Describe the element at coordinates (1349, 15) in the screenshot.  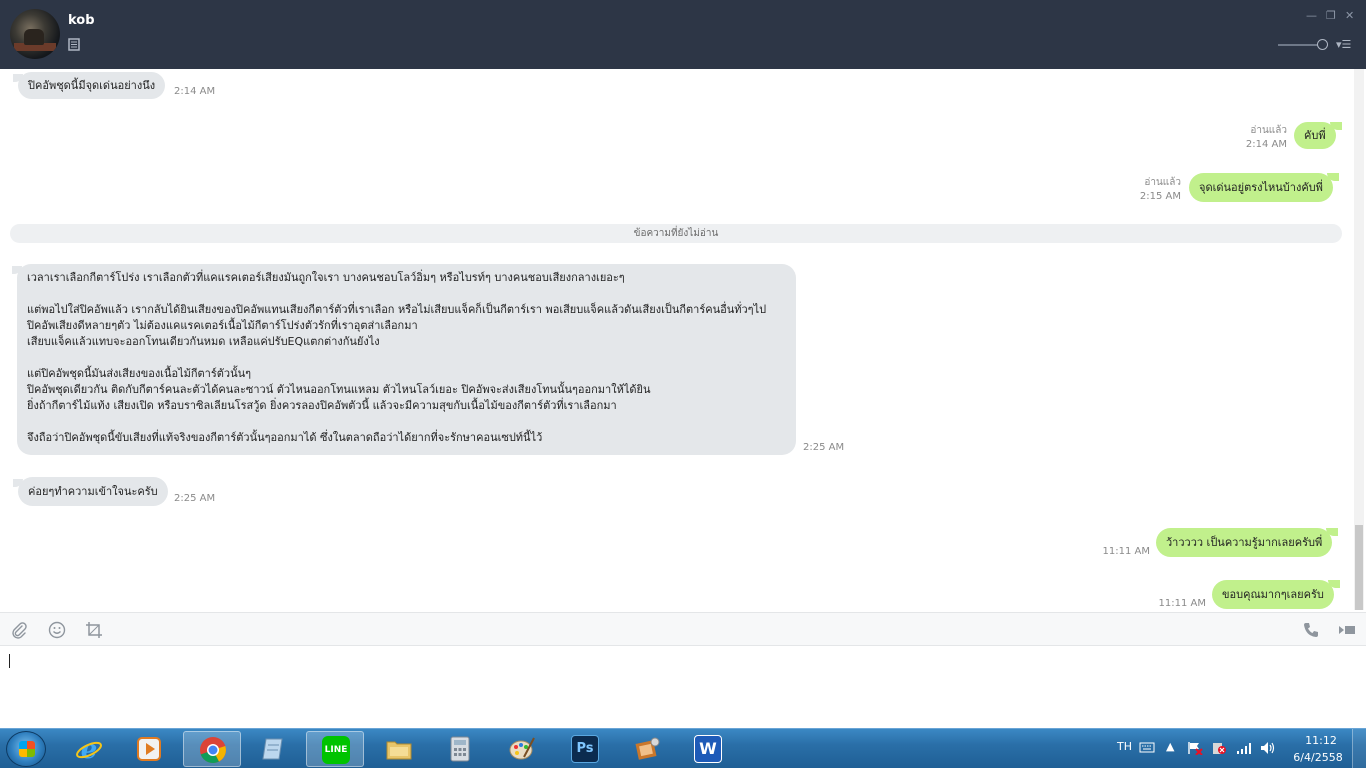
I see `close-button: ✕` at that location.